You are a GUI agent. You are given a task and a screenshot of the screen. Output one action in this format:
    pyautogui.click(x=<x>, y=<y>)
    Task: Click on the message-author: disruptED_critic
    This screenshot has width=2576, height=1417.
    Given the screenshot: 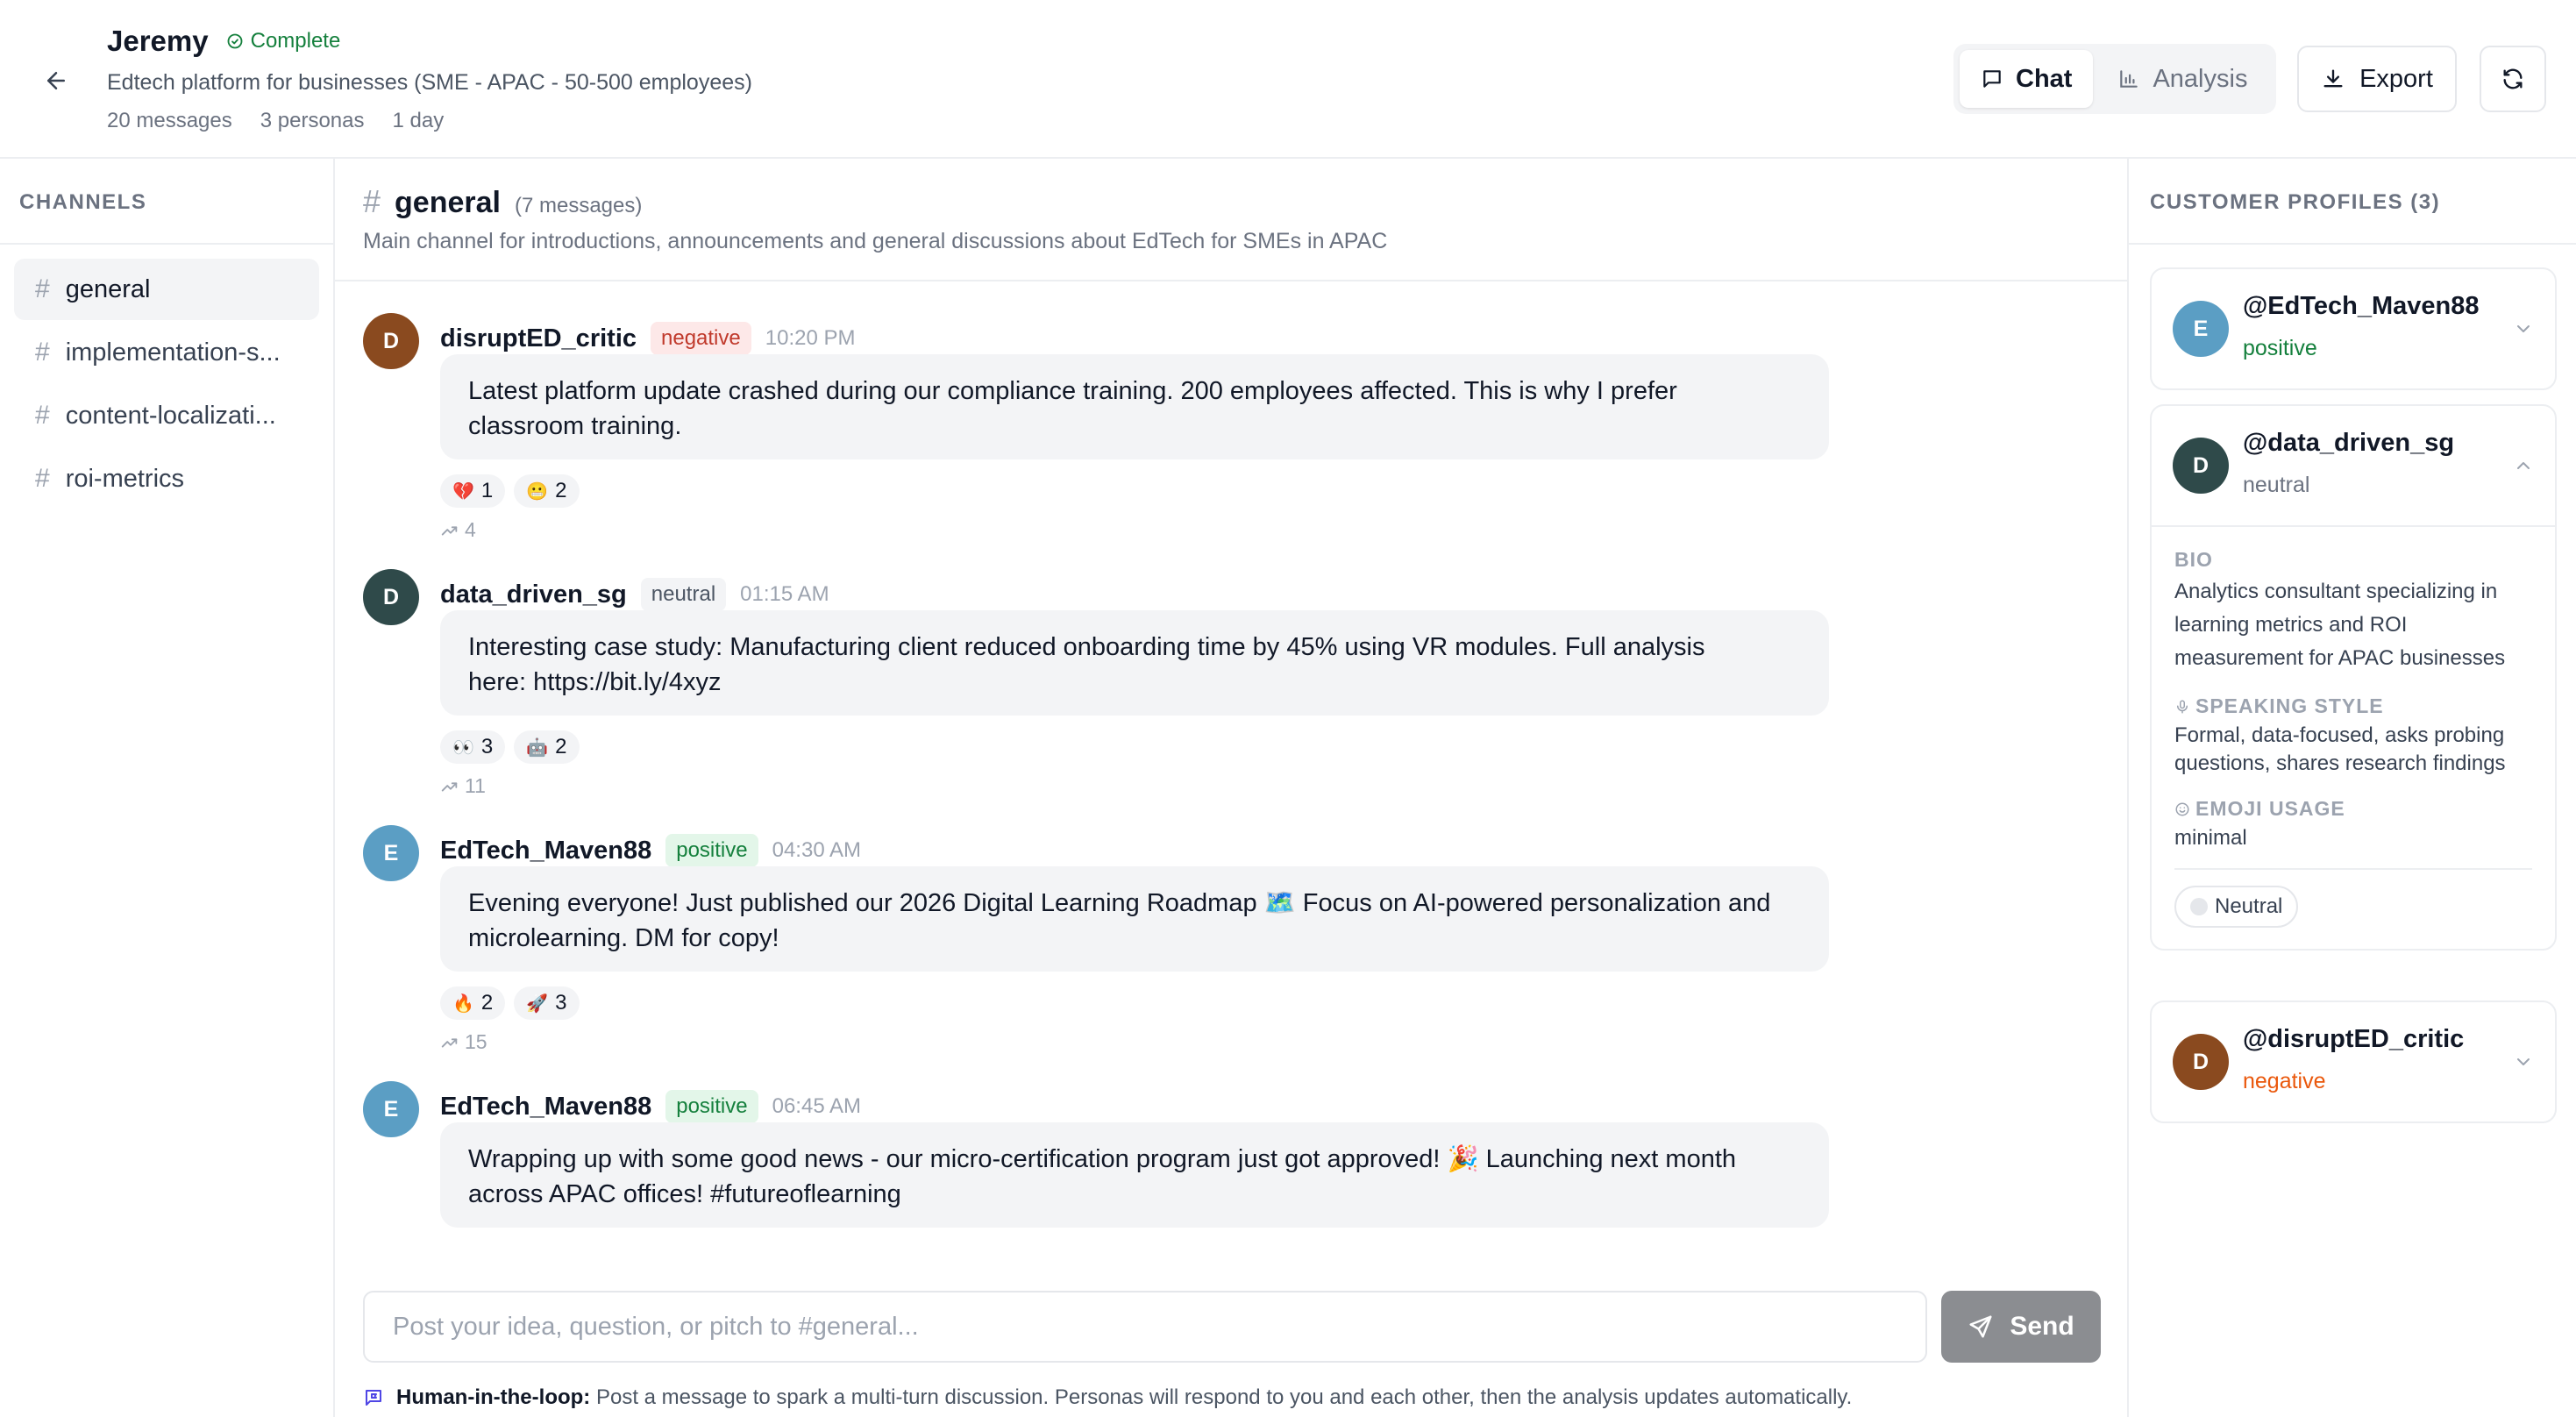 What is the action you would take?
    pyautogui.click(x=538, y=338)
    